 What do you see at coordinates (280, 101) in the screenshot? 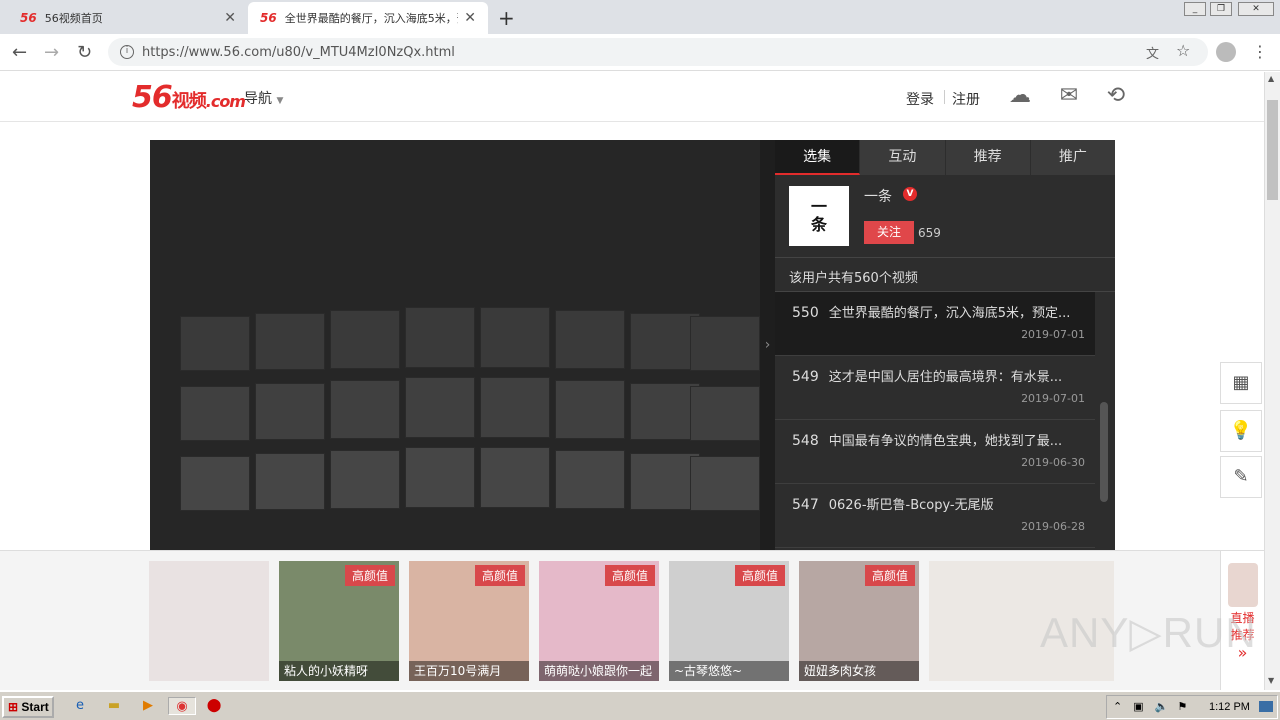
I see `caret-down-icon: ▼` at bounding box center [280, 101].